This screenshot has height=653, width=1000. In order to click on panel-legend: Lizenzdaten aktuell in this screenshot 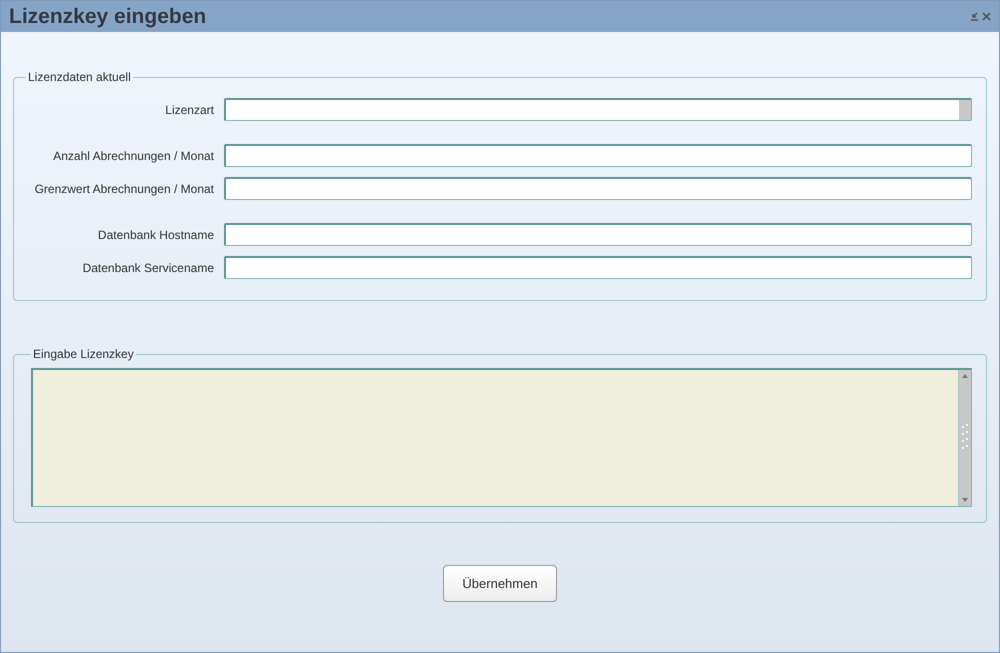, I will do `click(79, 77)`.